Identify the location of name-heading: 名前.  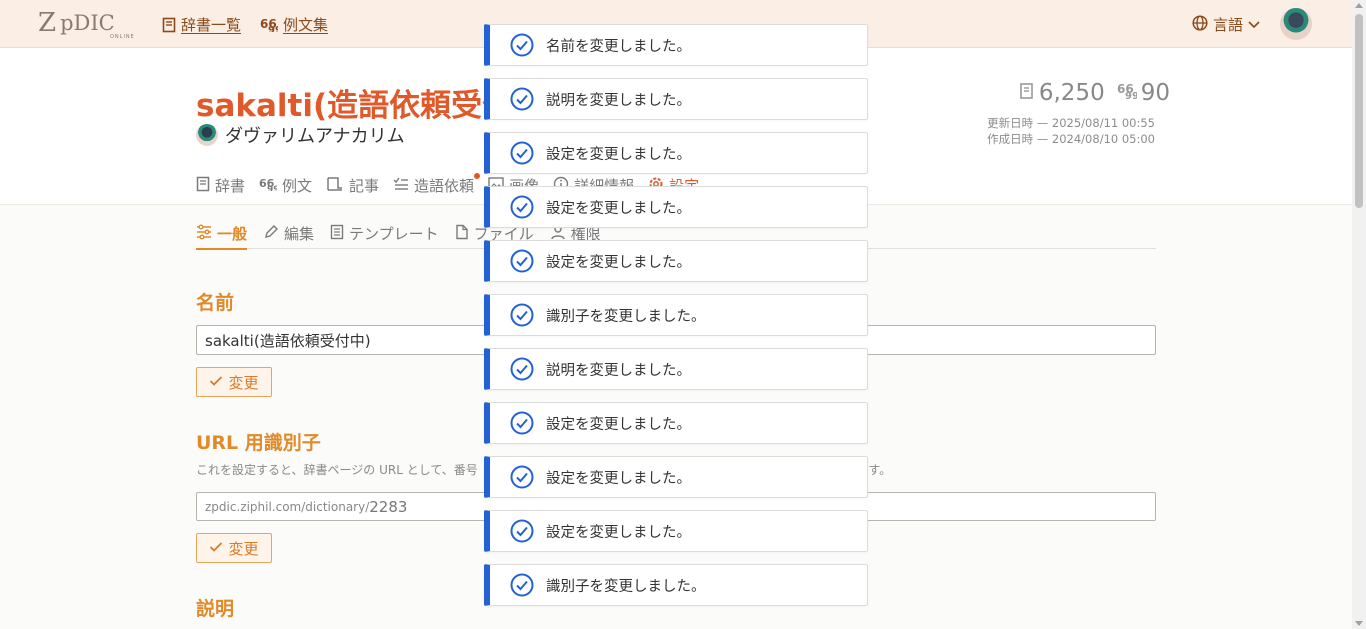
(215, 303).